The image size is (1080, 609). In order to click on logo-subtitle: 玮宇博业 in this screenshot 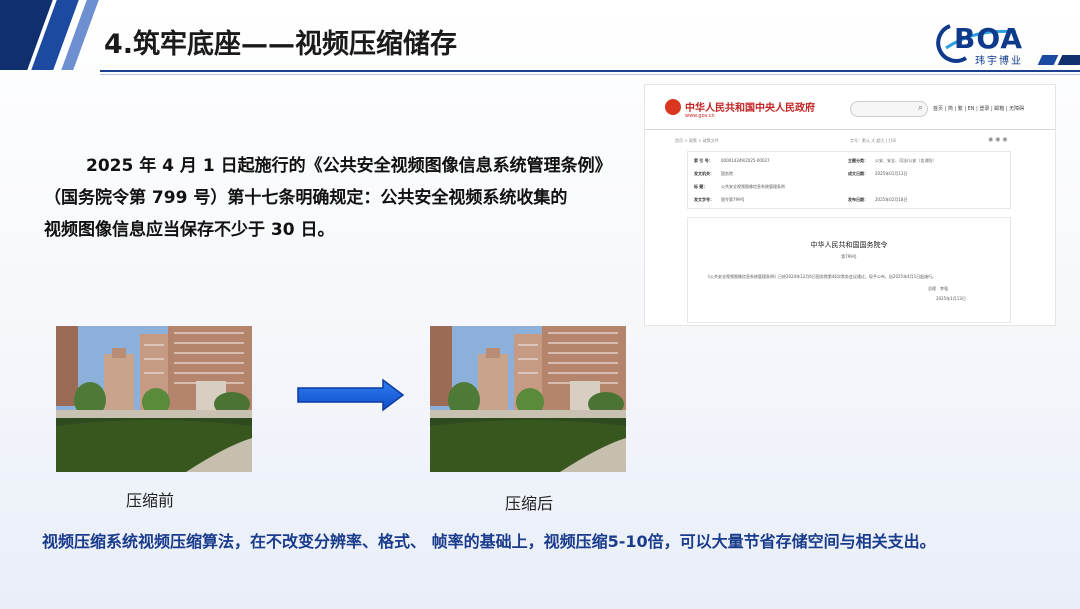, I will do `click(999, 61)`.